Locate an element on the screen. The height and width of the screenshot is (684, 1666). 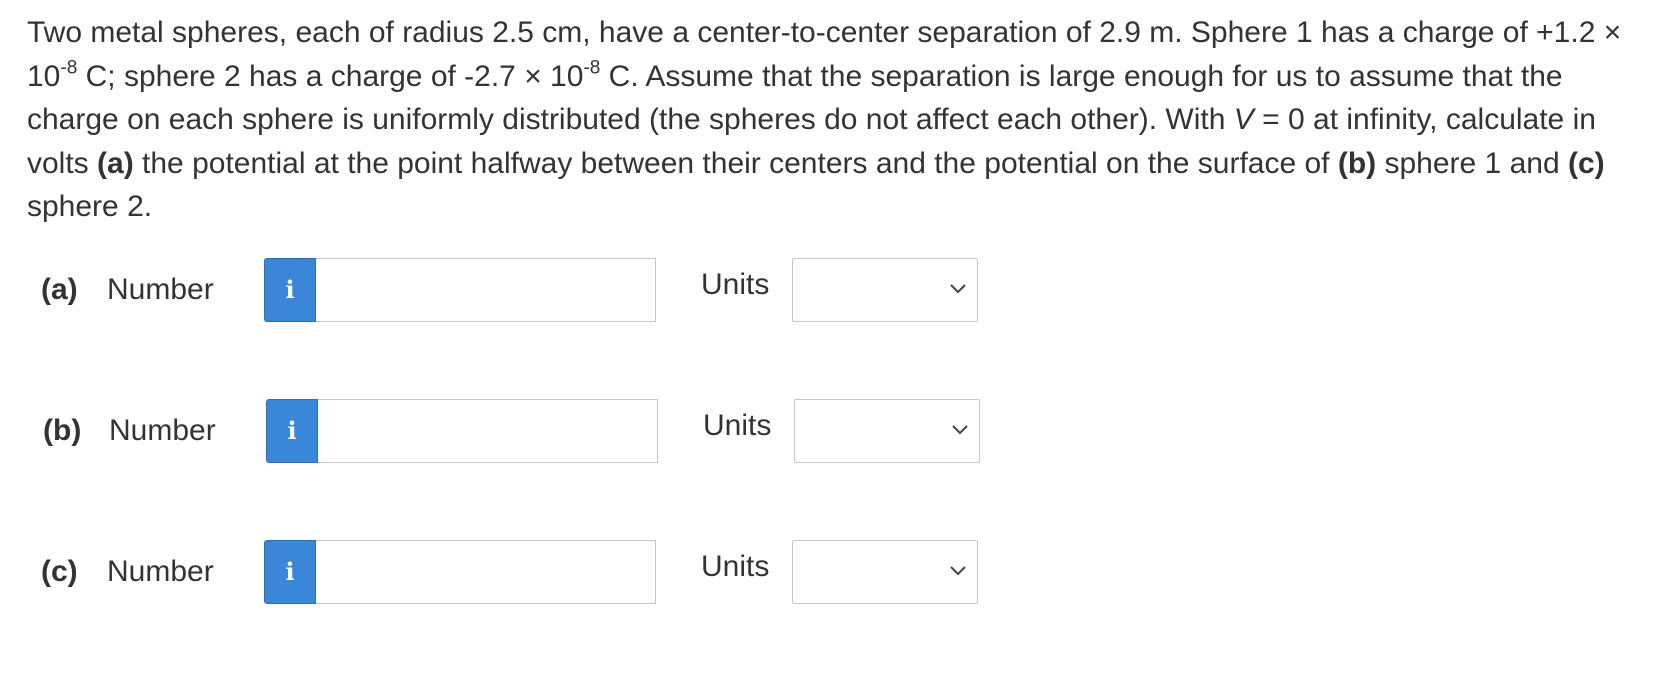
part-label-b: (b) is located at coordinates (62, 430).